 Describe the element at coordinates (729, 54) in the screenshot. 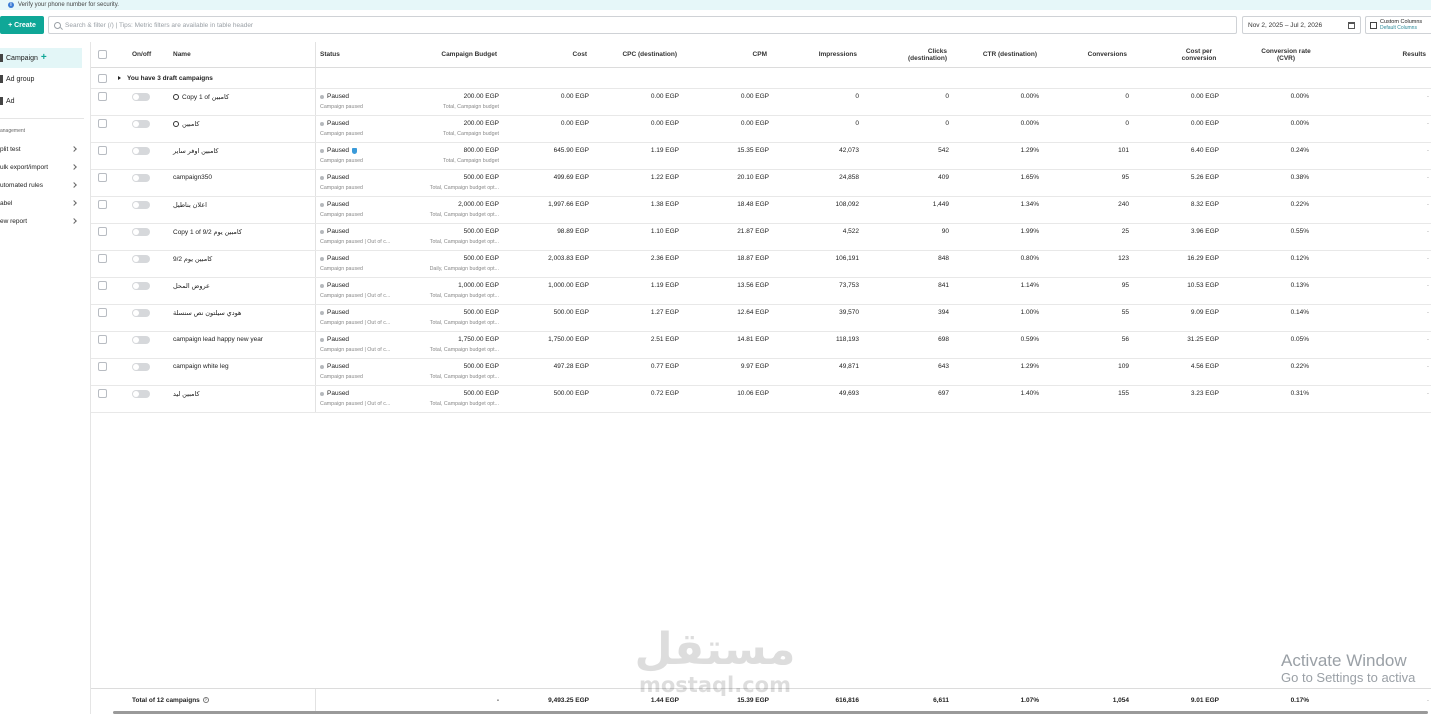

I see `header-cpm: CPM` at that location.